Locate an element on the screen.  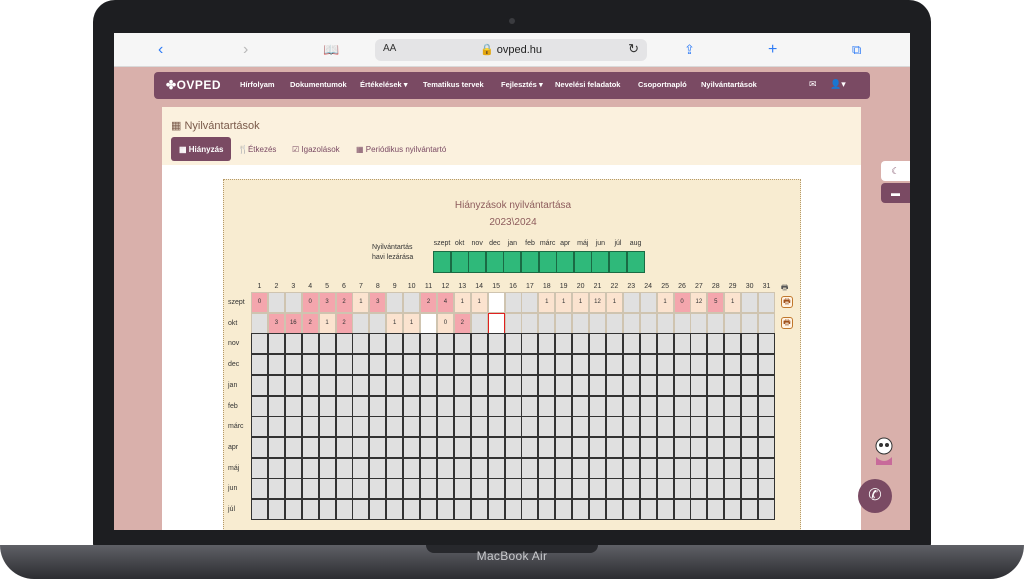
lock-toggle-márc is located at coordinates (547, 262).